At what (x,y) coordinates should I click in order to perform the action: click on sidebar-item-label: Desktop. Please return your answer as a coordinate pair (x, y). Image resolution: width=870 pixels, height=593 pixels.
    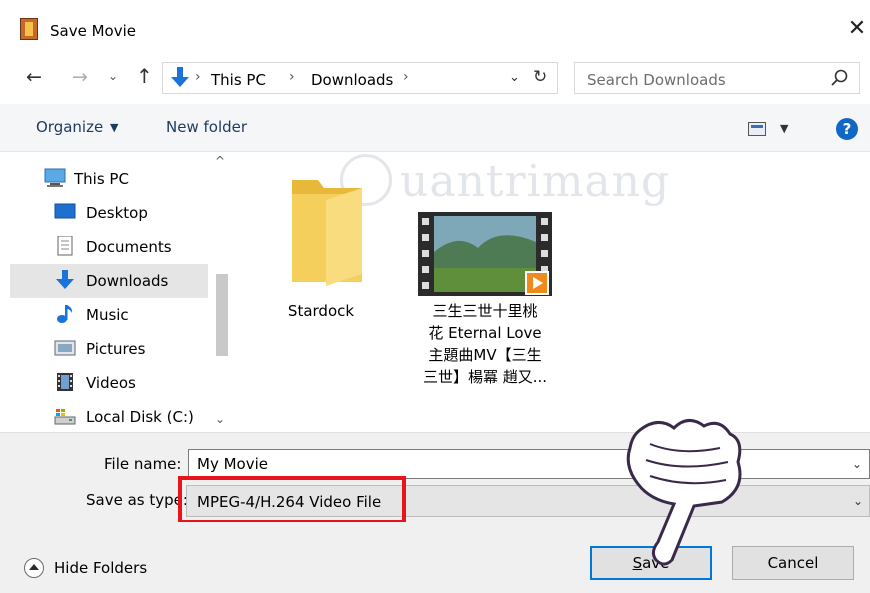
    Looking at the image, I should click on (117, 213).